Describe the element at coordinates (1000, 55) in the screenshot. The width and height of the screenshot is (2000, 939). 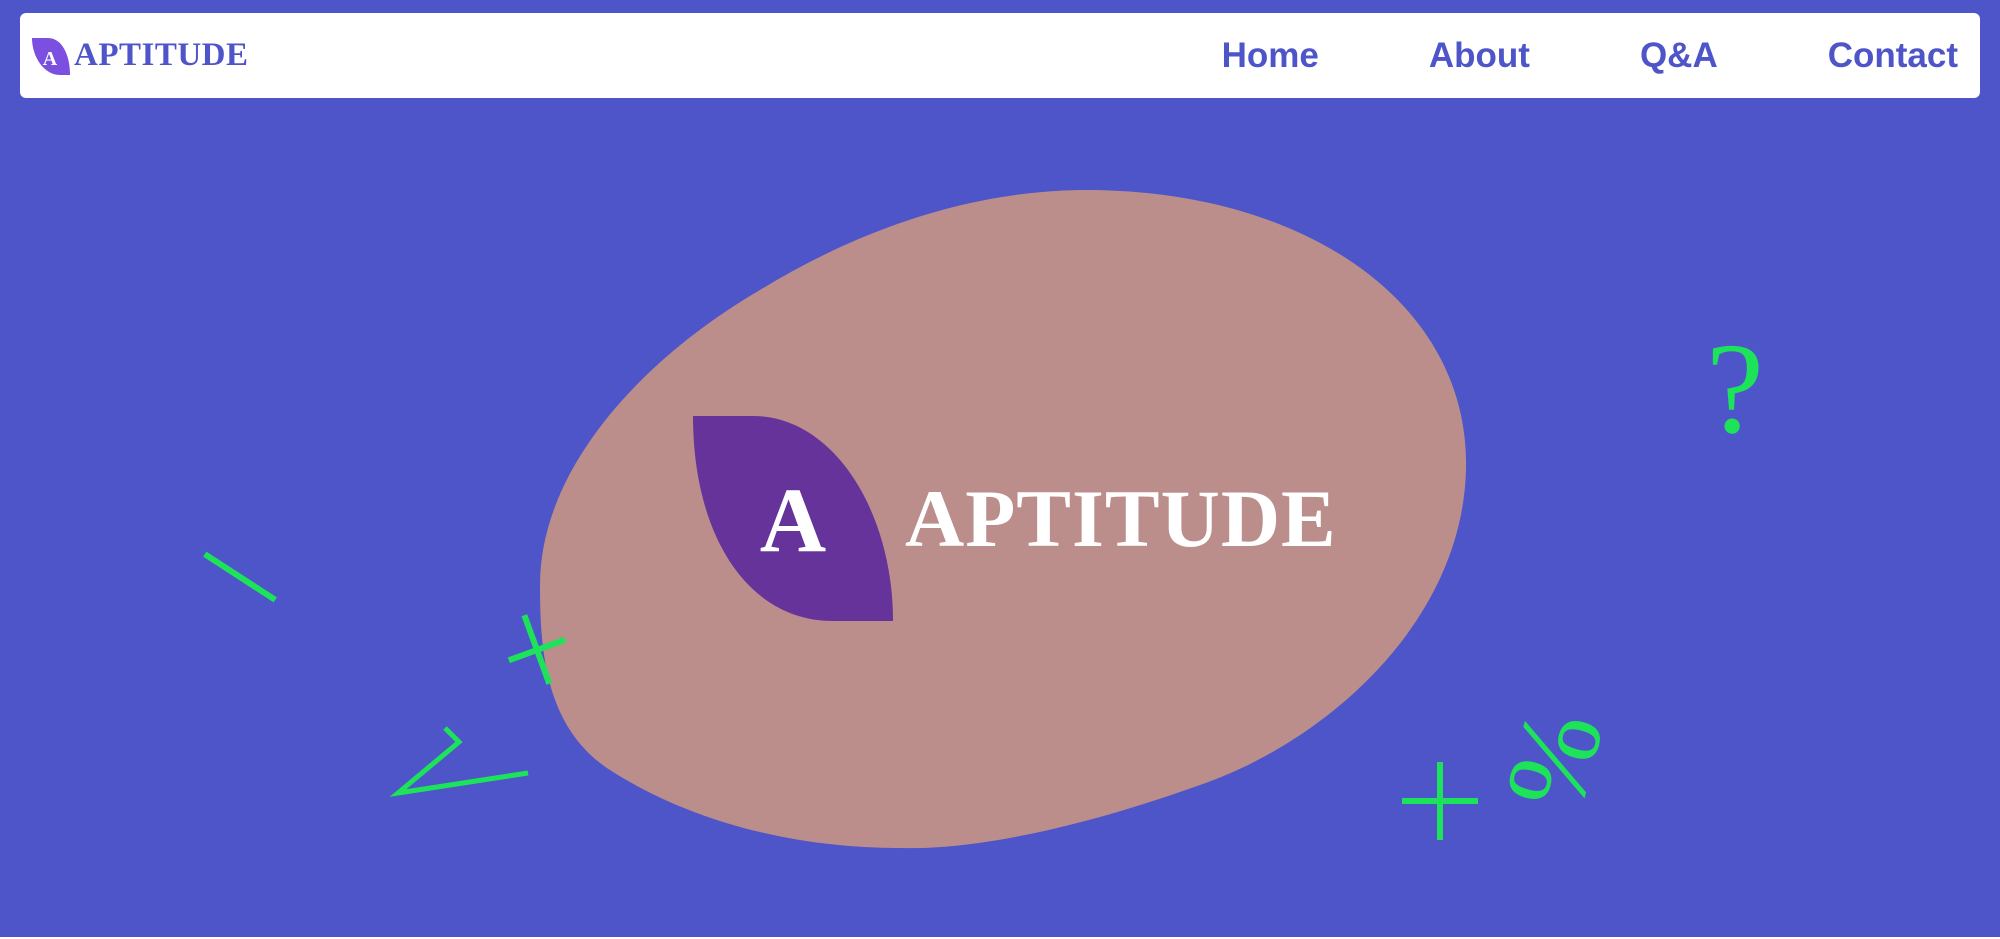
I see `navbar: A APTITUDE Home About Q&A Contact` at that location.